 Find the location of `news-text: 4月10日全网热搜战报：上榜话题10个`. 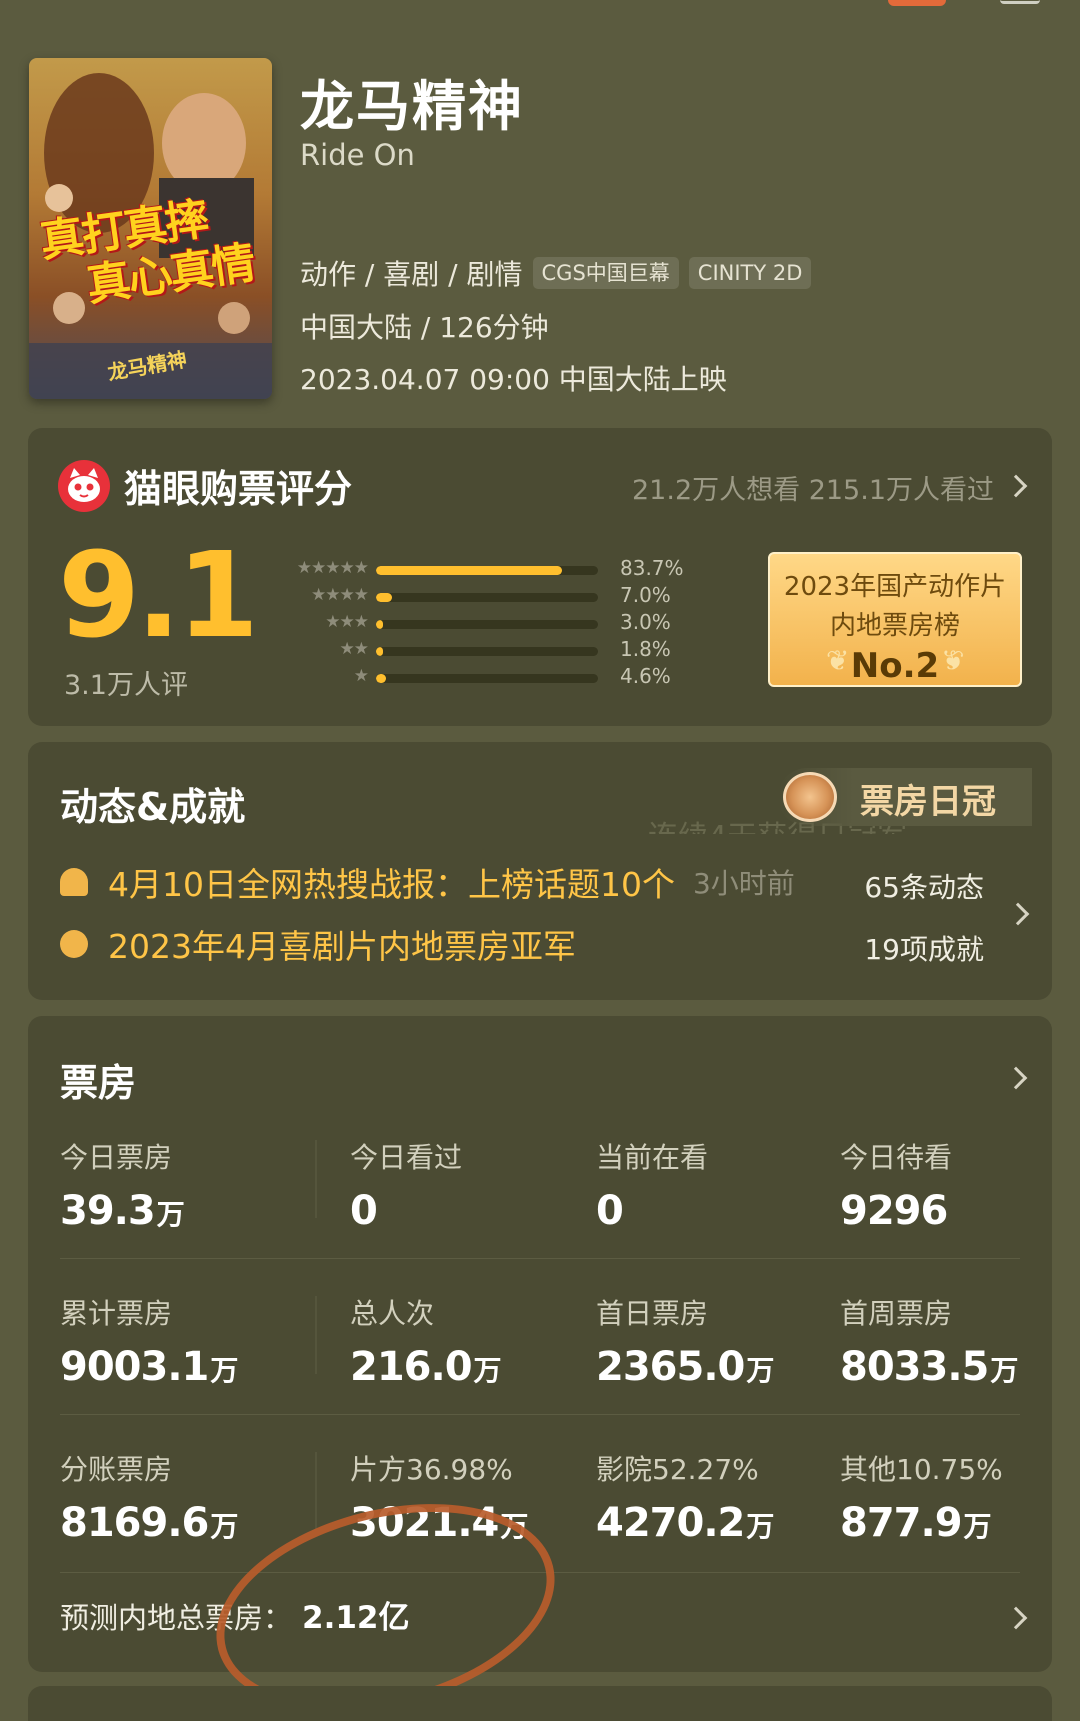

news-text: 4月10日全网热搜战报：上榜话题10个 is located at coordinates (391, 884).